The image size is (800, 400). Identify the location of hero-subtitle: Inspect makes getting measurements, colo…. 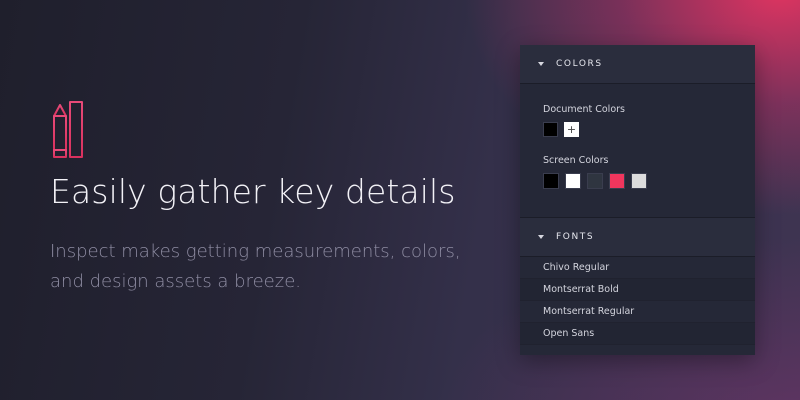
(255, 266).